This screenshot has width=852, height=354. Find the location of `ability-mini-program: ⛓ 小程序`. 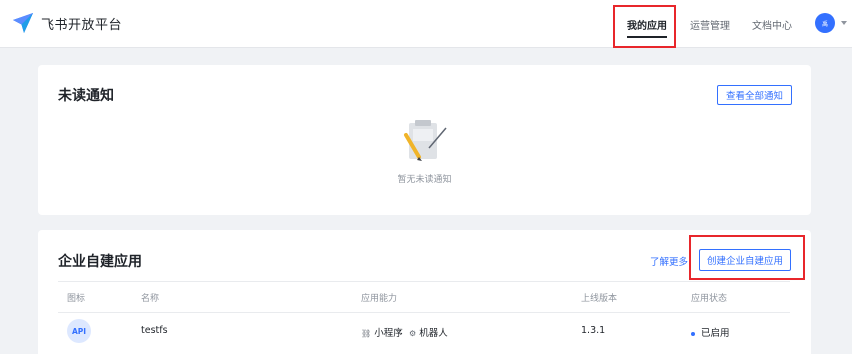

ability-mini-program: ⛓ 小程序 is located at coordinates (382, 332).